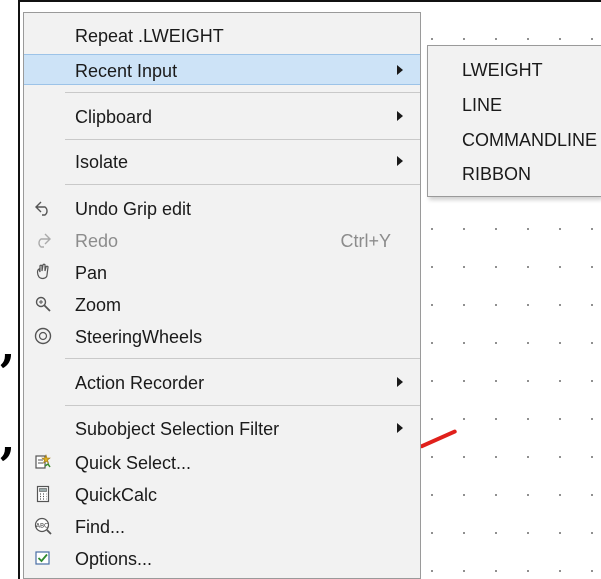 The height and width of the screenshot is (579, 601). What do you see at coordinates (222, 494) in the screenshot?
I see `menu-item-quickcalc: QuickCalc` at bounding box center [222, 494].